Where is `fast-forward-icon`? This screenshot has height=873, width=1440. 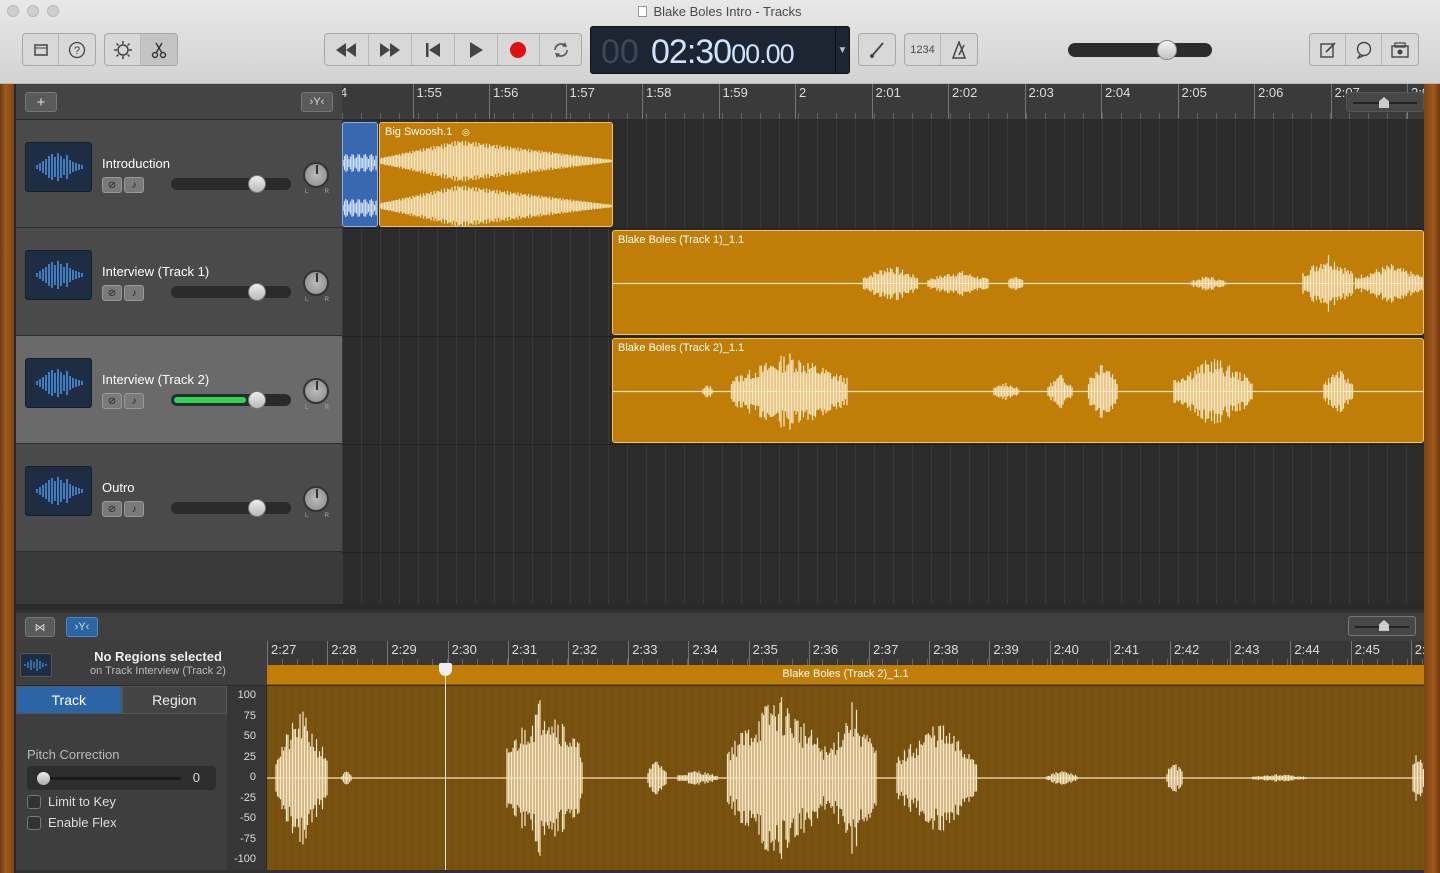 fast-forward-icon is located at coordinates (391, 49).